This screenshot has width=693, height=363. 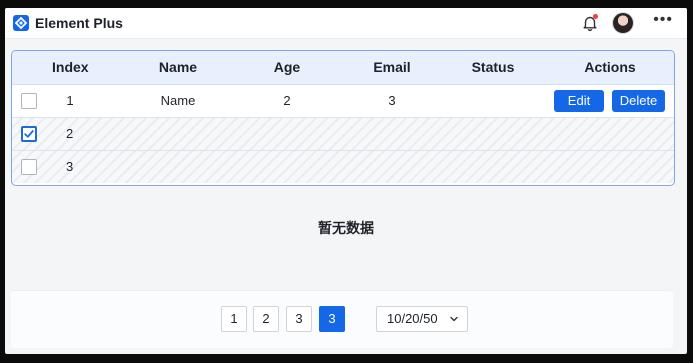 I want to click on top-bar: Element Plus •••, so click(x=346, y=23).